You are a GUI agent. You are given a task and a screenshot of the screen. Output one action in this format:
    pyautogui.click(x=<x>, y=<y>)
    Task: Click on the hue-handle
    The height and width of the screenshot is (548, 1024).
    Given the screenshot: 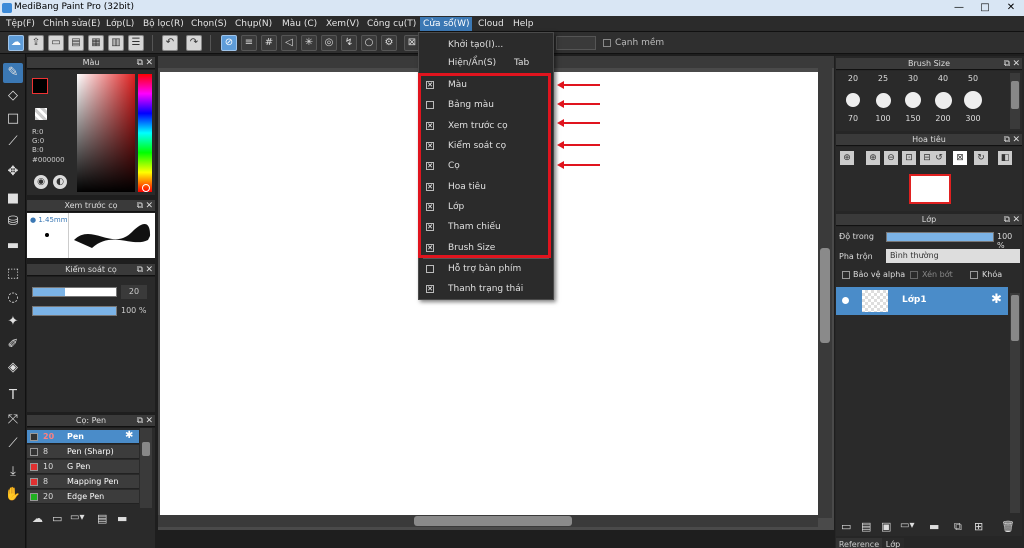 What is the action you would take?
    pyautogui.click(x=146, y=188)
    